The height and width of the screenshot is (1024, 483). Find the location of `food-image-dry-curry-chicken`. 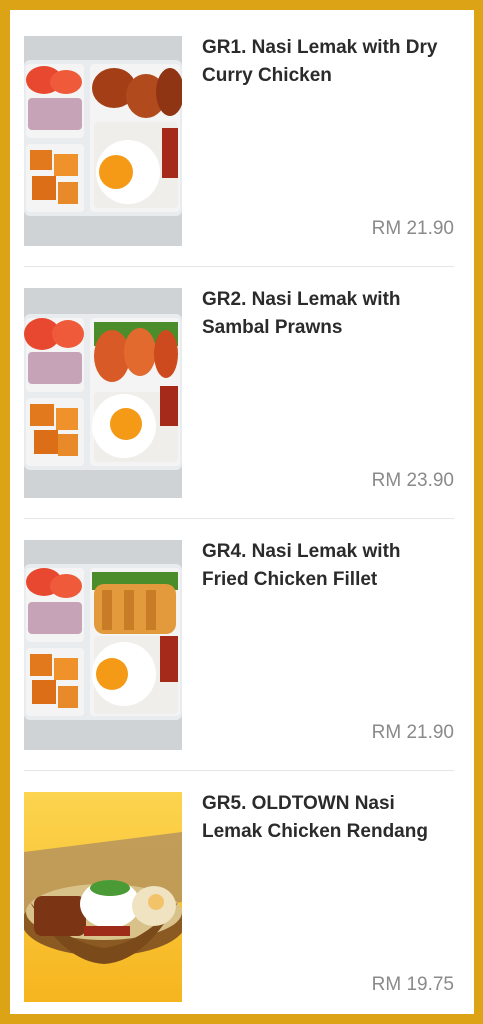

food-image-dry-curry-chicken is located at coordinates (103, 141).